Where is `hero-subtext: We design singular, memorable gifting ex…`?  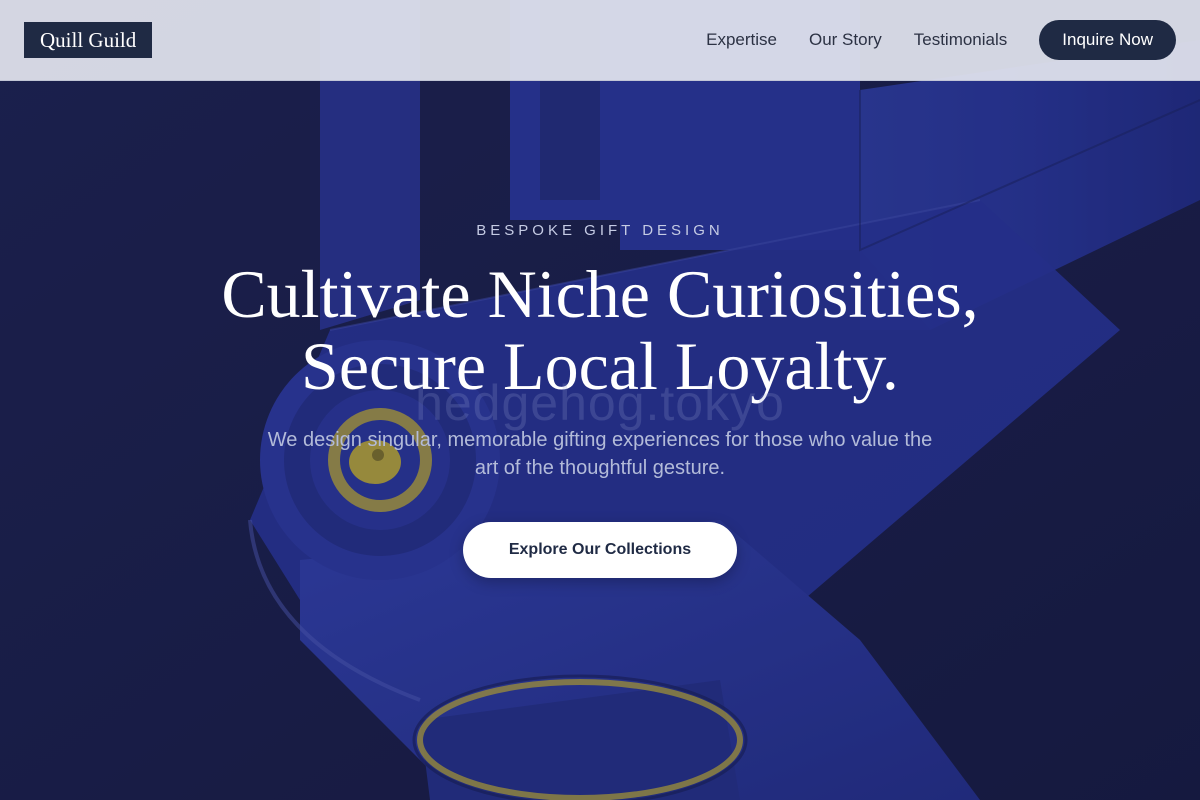
hero-subtext: We design singular, memorable gifting ex… is located at coordinates (600, 454).